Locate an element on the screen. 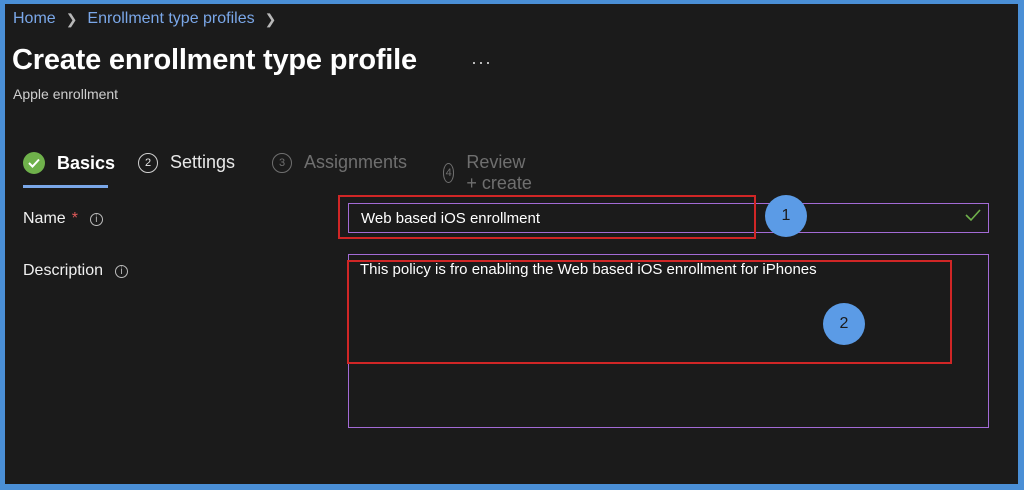  annotation-badge-2: 2 is located at coordinates (844, 324).